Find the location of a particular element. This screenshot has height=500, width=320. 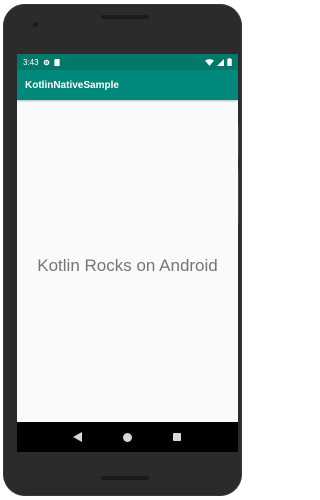

gear-icon is located at coordinates (46, 62).